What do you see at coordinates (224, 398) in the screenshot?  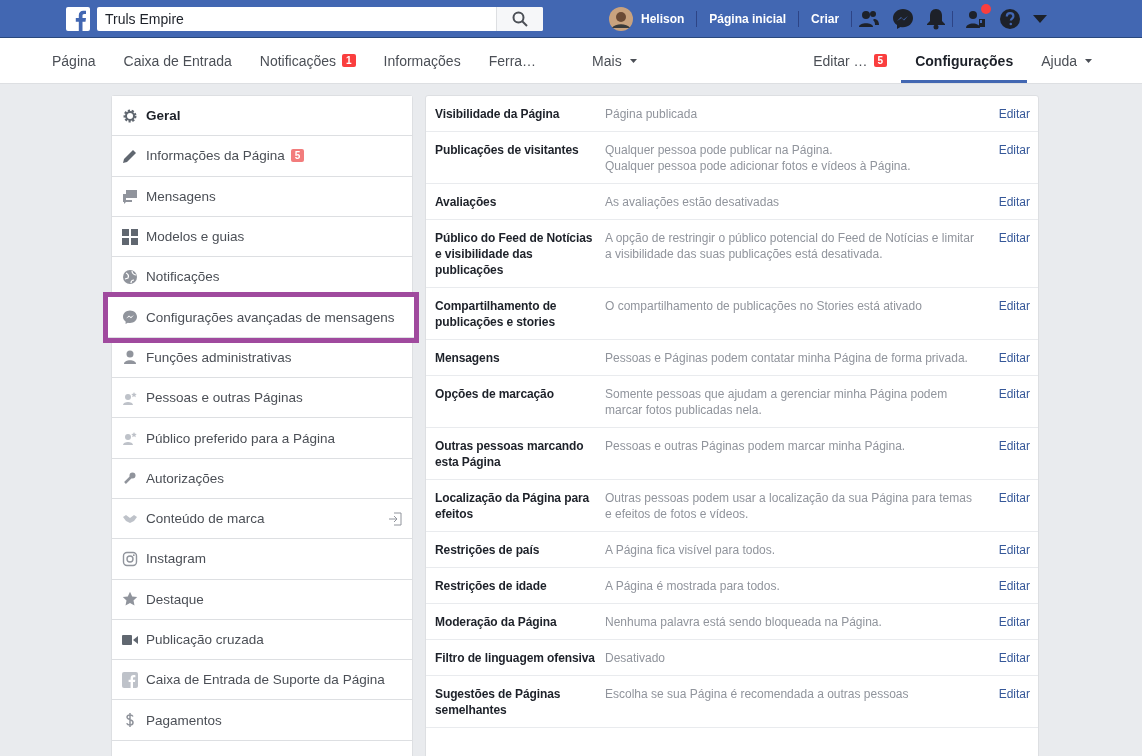 I see `sidebar-label: Pessoas e outras Páginas` at bounding box center [224, 398].